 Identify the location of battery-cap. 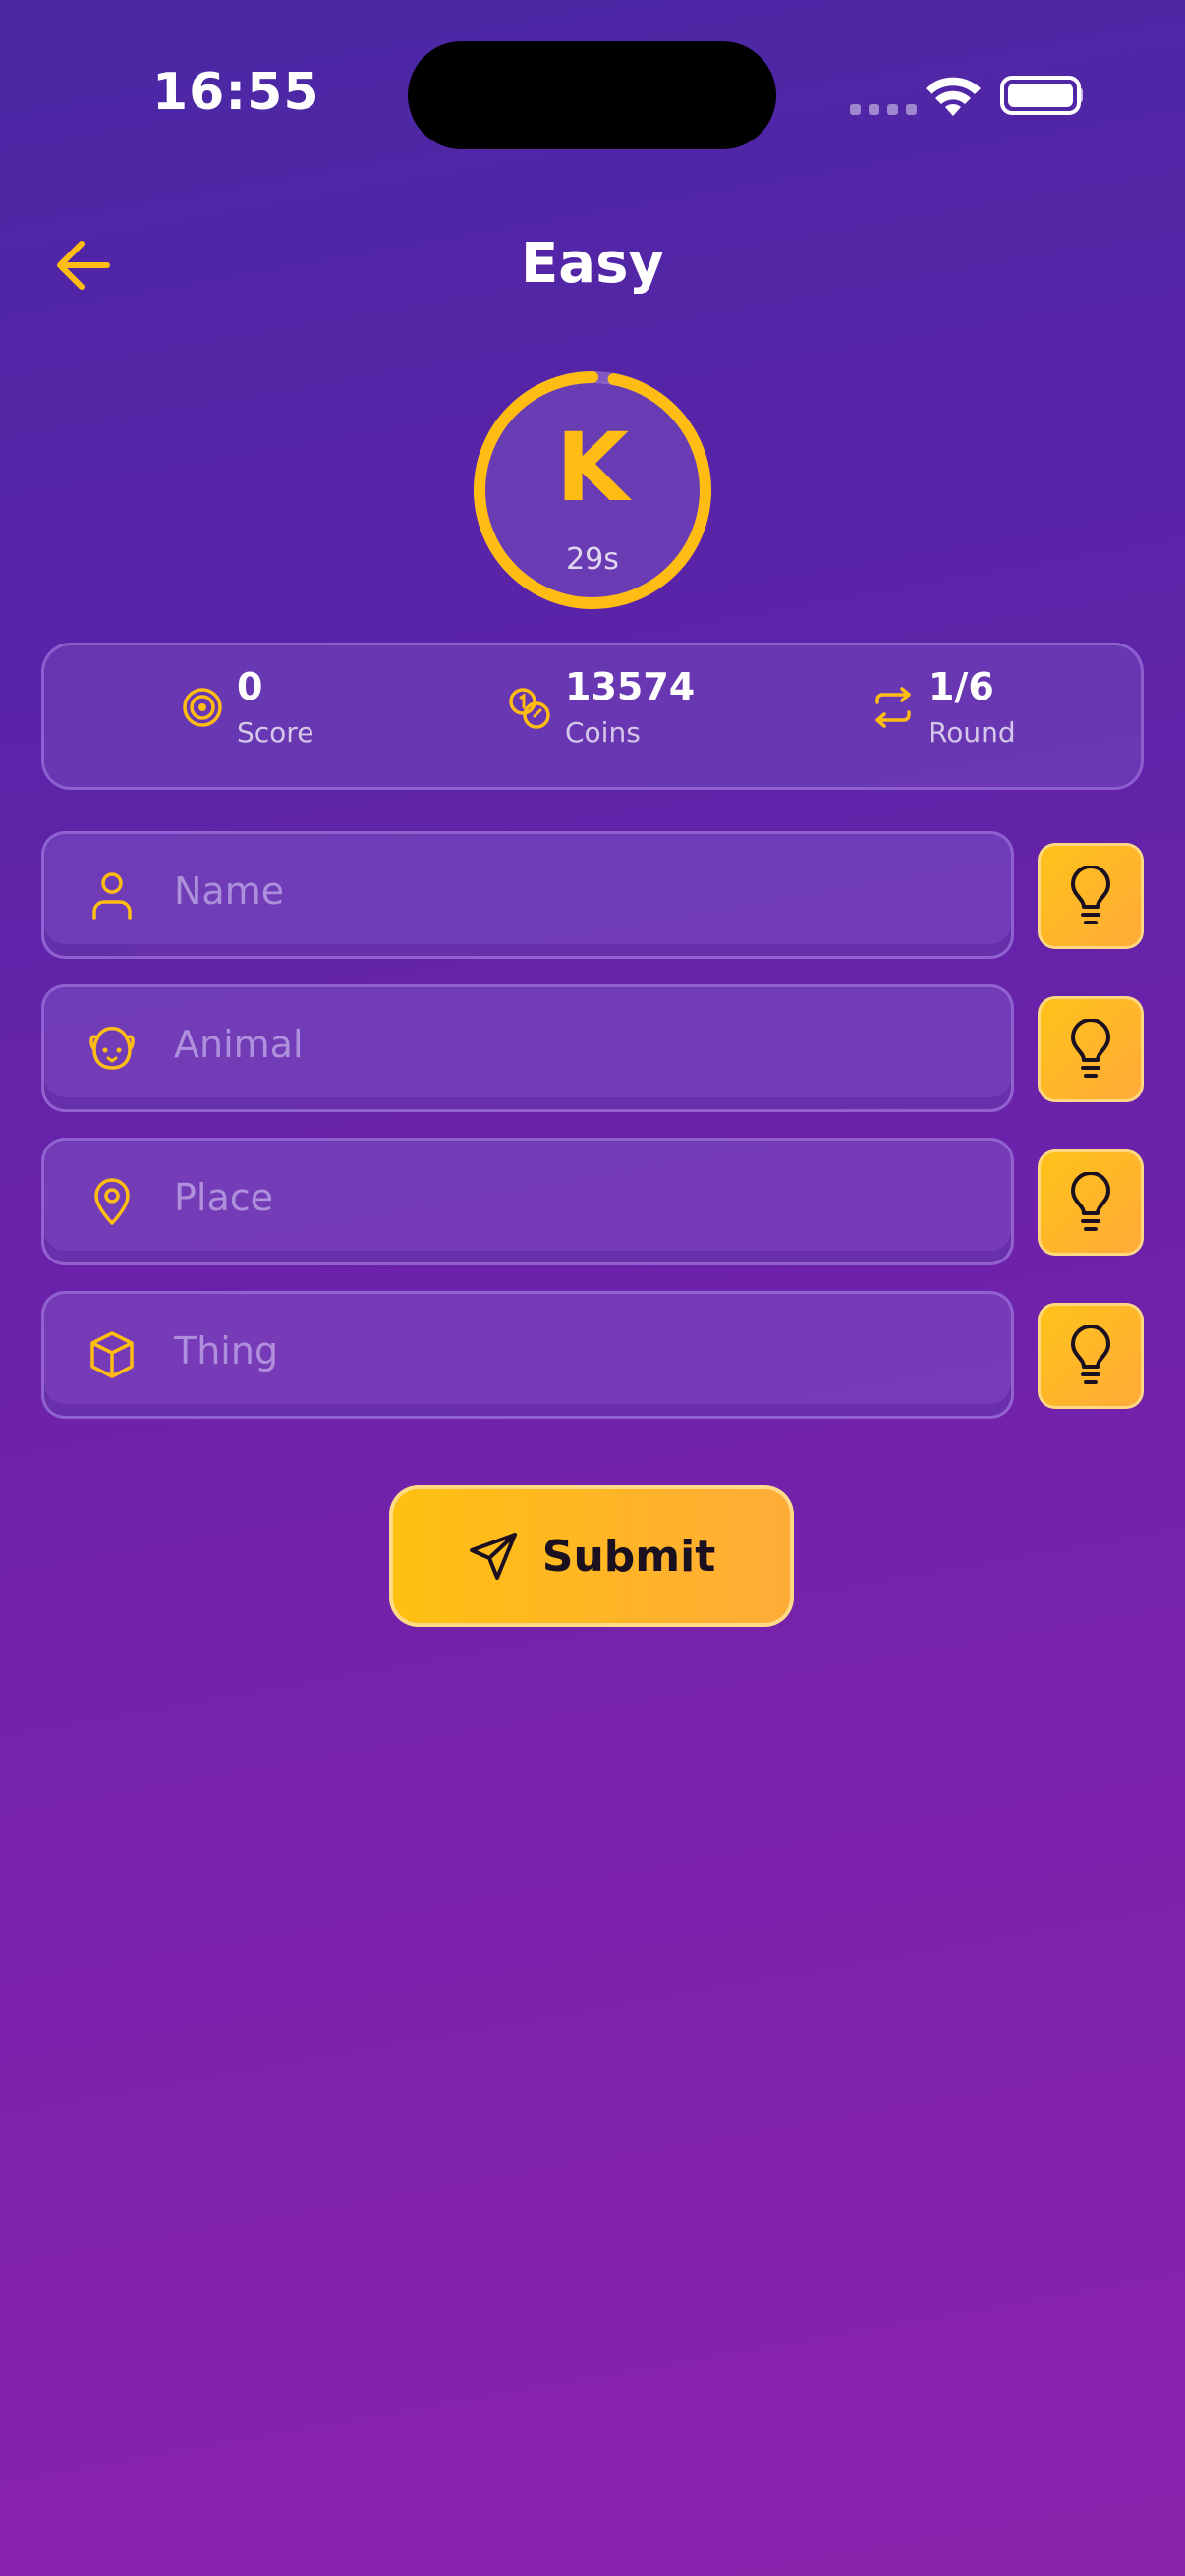
(1080, 95).